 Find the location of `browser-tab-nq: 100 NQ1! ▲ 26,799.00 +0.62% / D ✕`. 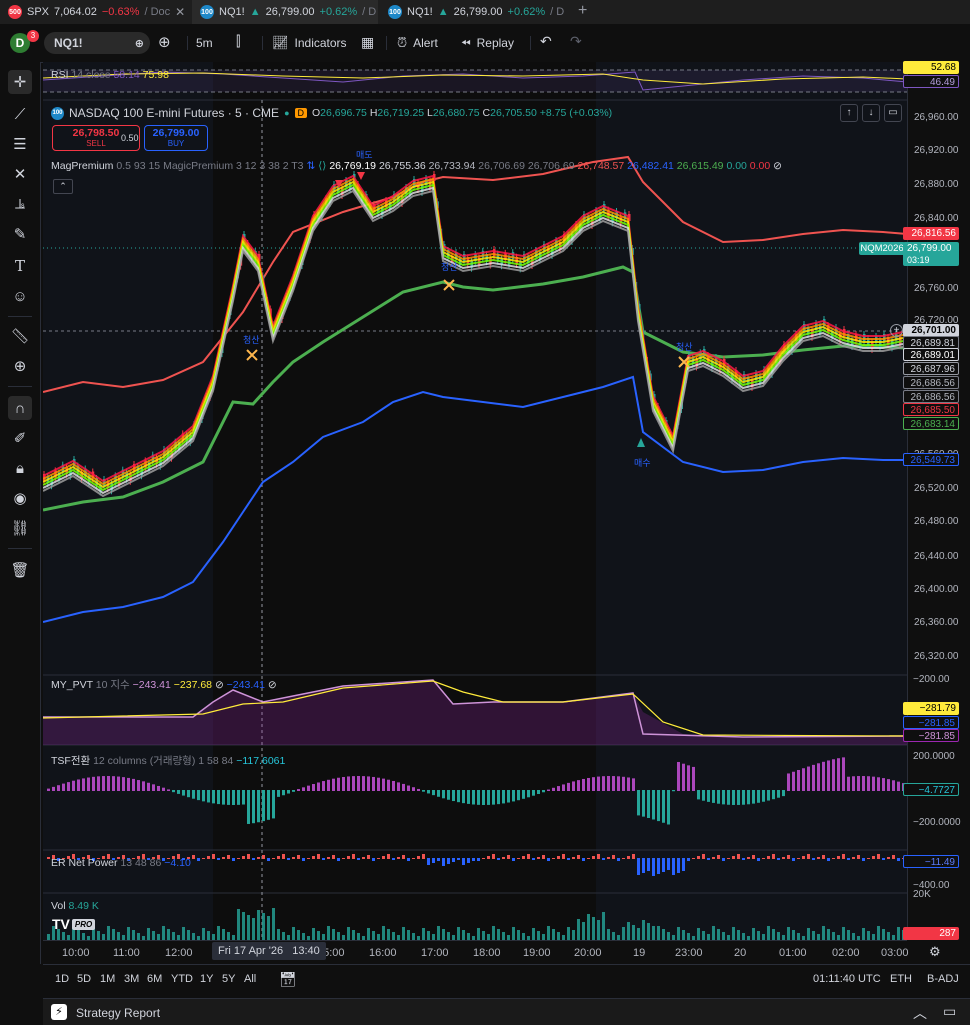

browser-tab-nq: 100 NQ1! ▲ 26,799.00 +0.62% / D ✕ is located at coordinates (475, 12).